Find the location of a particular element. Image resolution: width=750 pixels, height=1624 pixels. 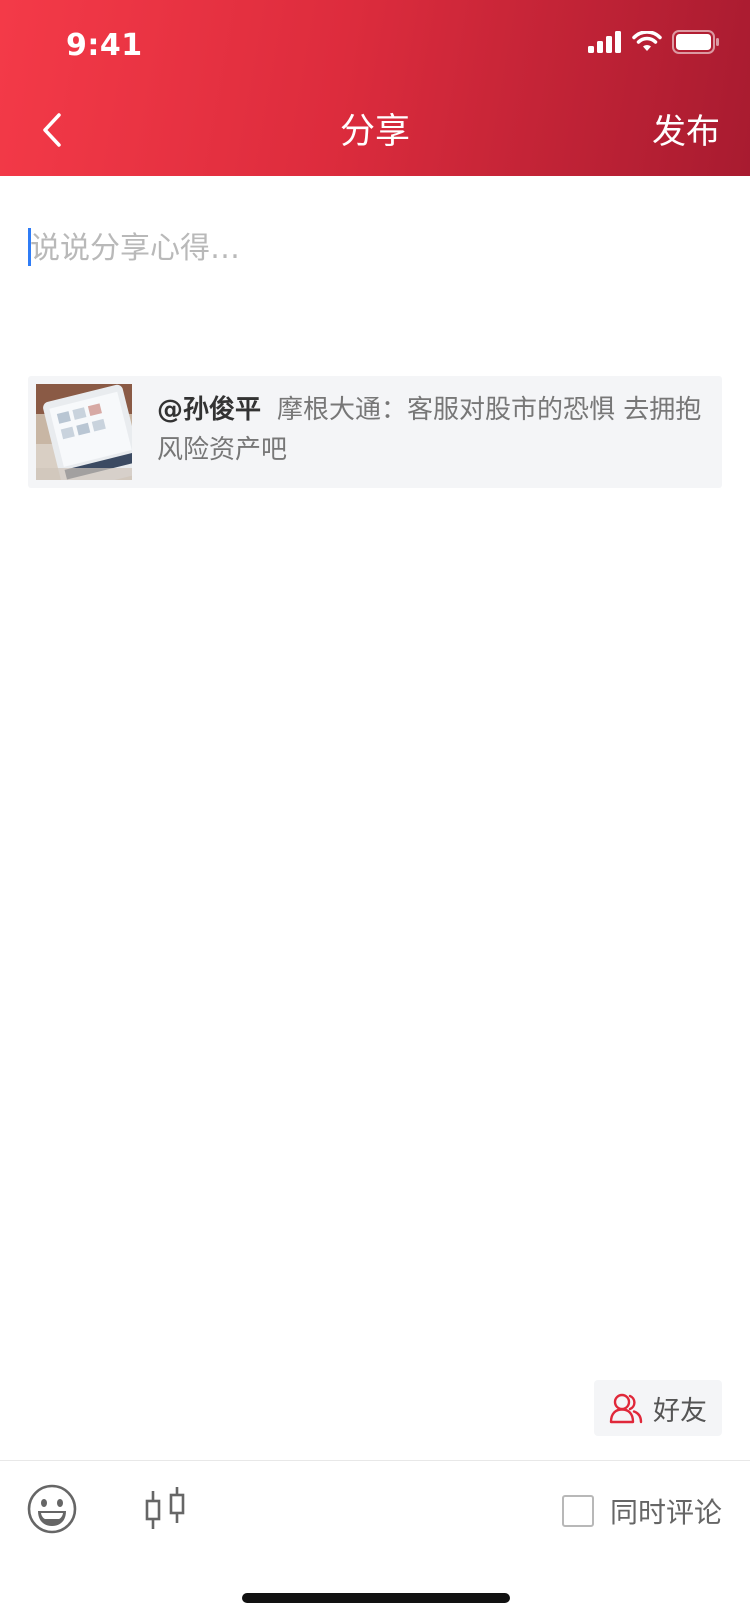

share-comment-input is located at coordinates (370, 248).